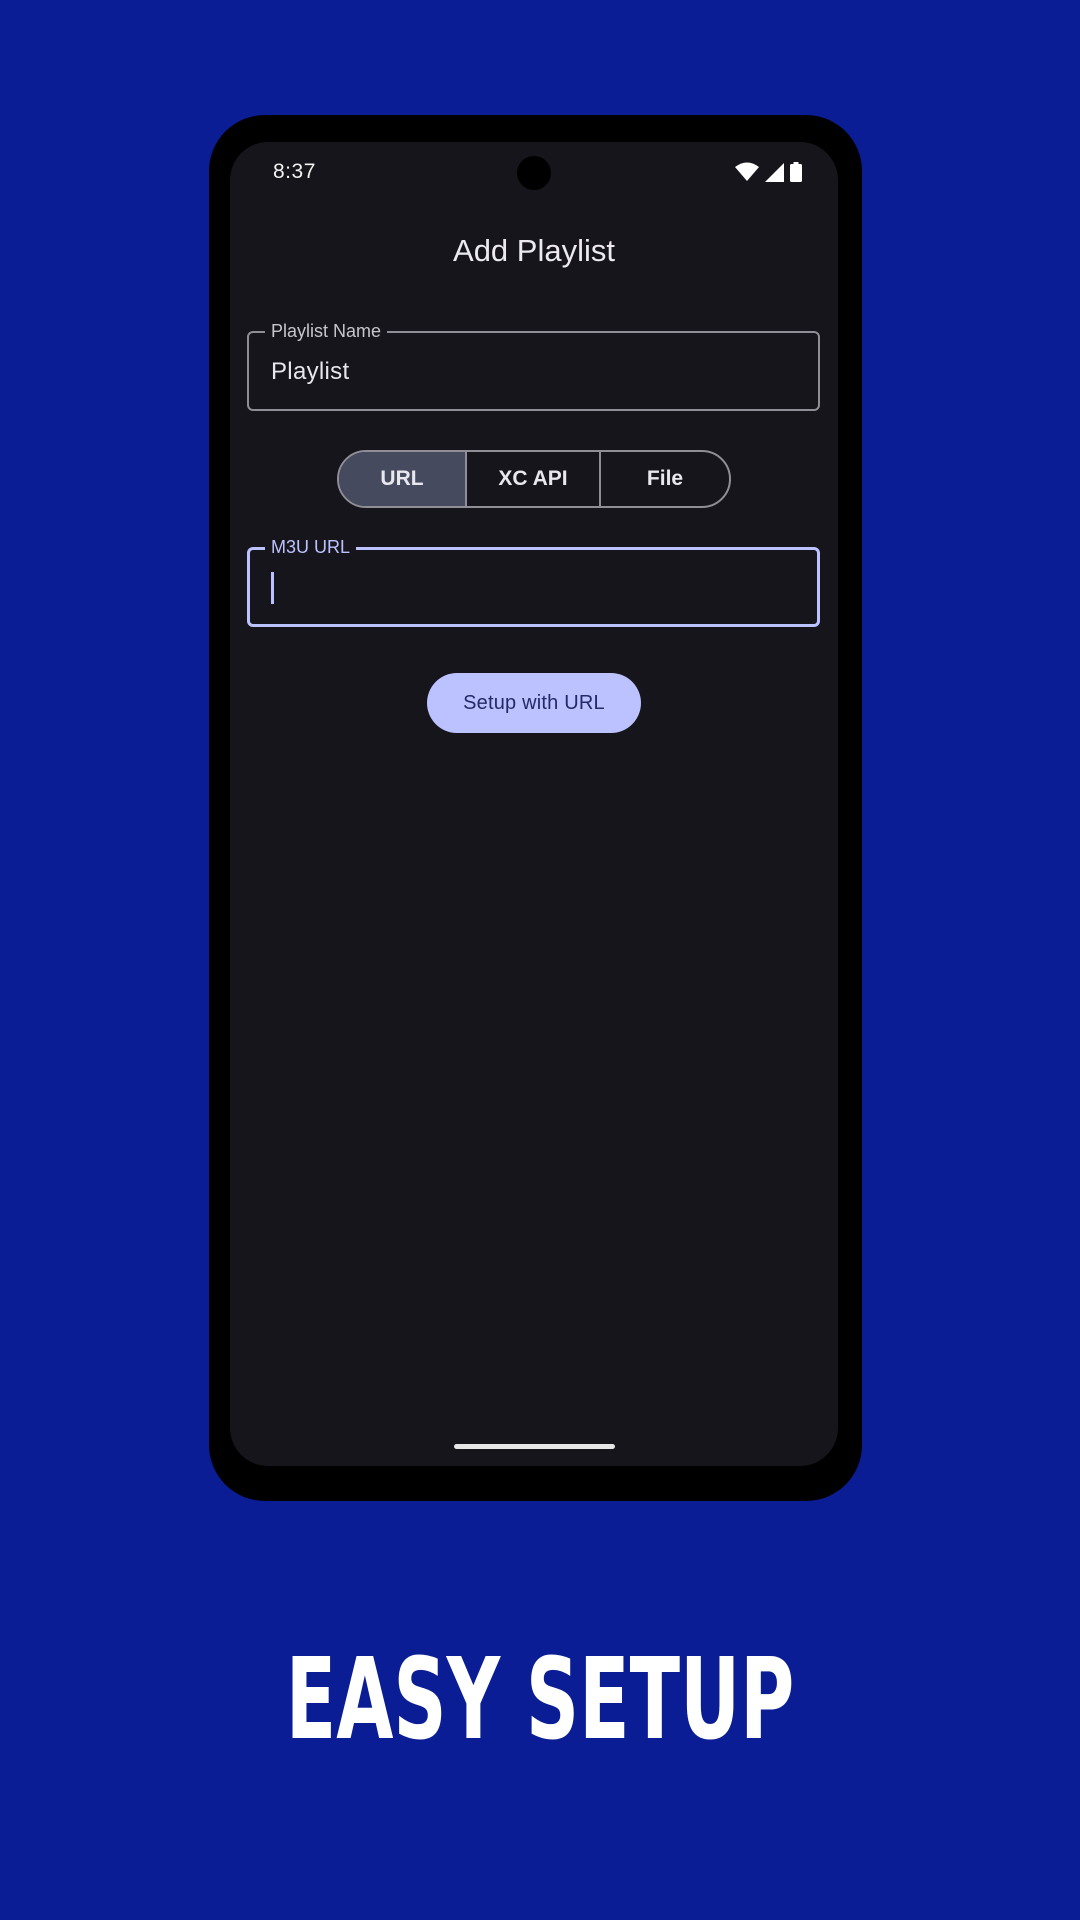 This screenshot has width=1080, height=1920. I want to click on playlist-name-label: Playlist Name, so click(326, 331).